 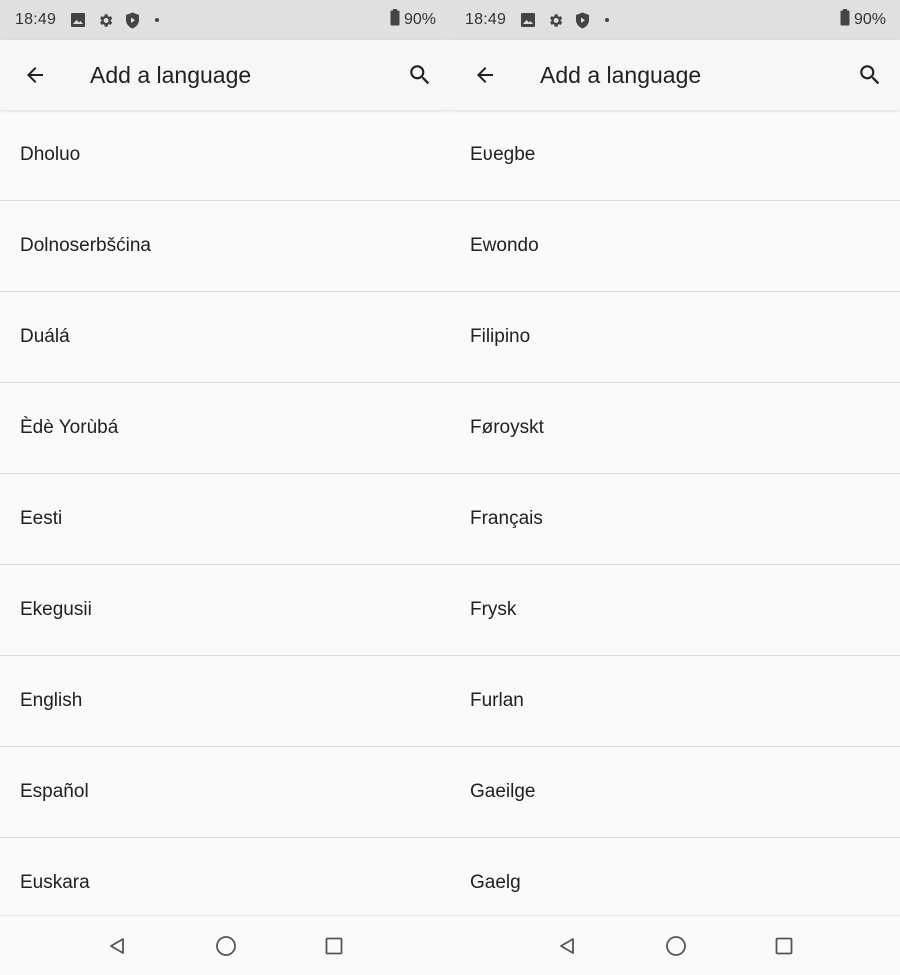 I want to click on language-item: Føroyskt, so click(x=675, y=428).